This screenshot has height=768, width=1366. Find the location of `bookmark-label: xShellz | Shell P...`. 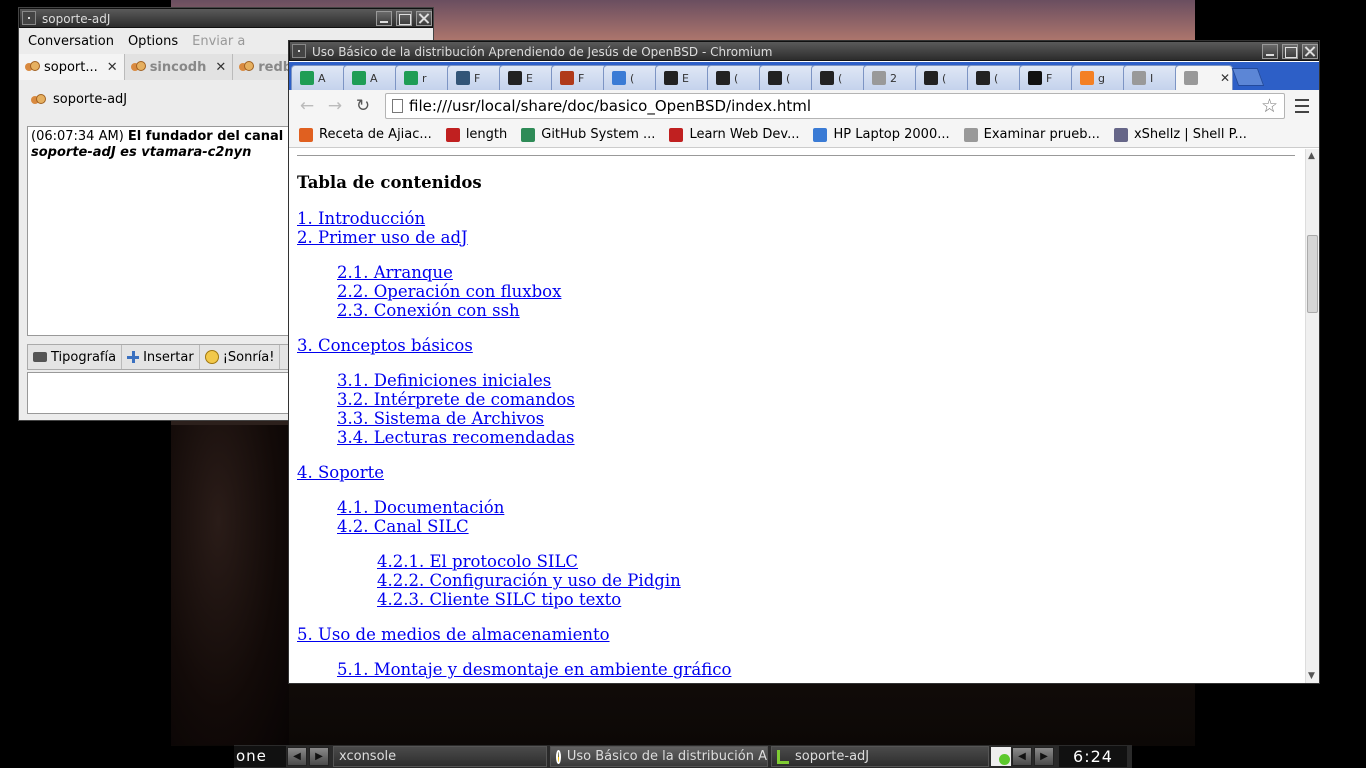

bookmark-label: xShellz | Shell P... is located at coordinates (1190, 134).